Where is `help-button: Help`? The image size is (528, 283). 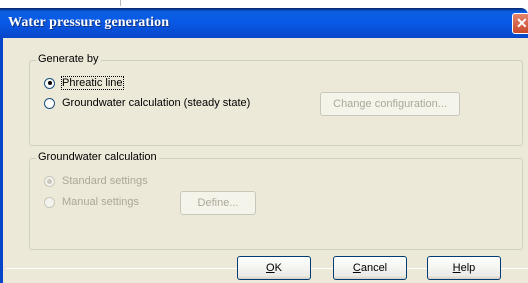 help-button: Help is located at coordinates (464, 268).